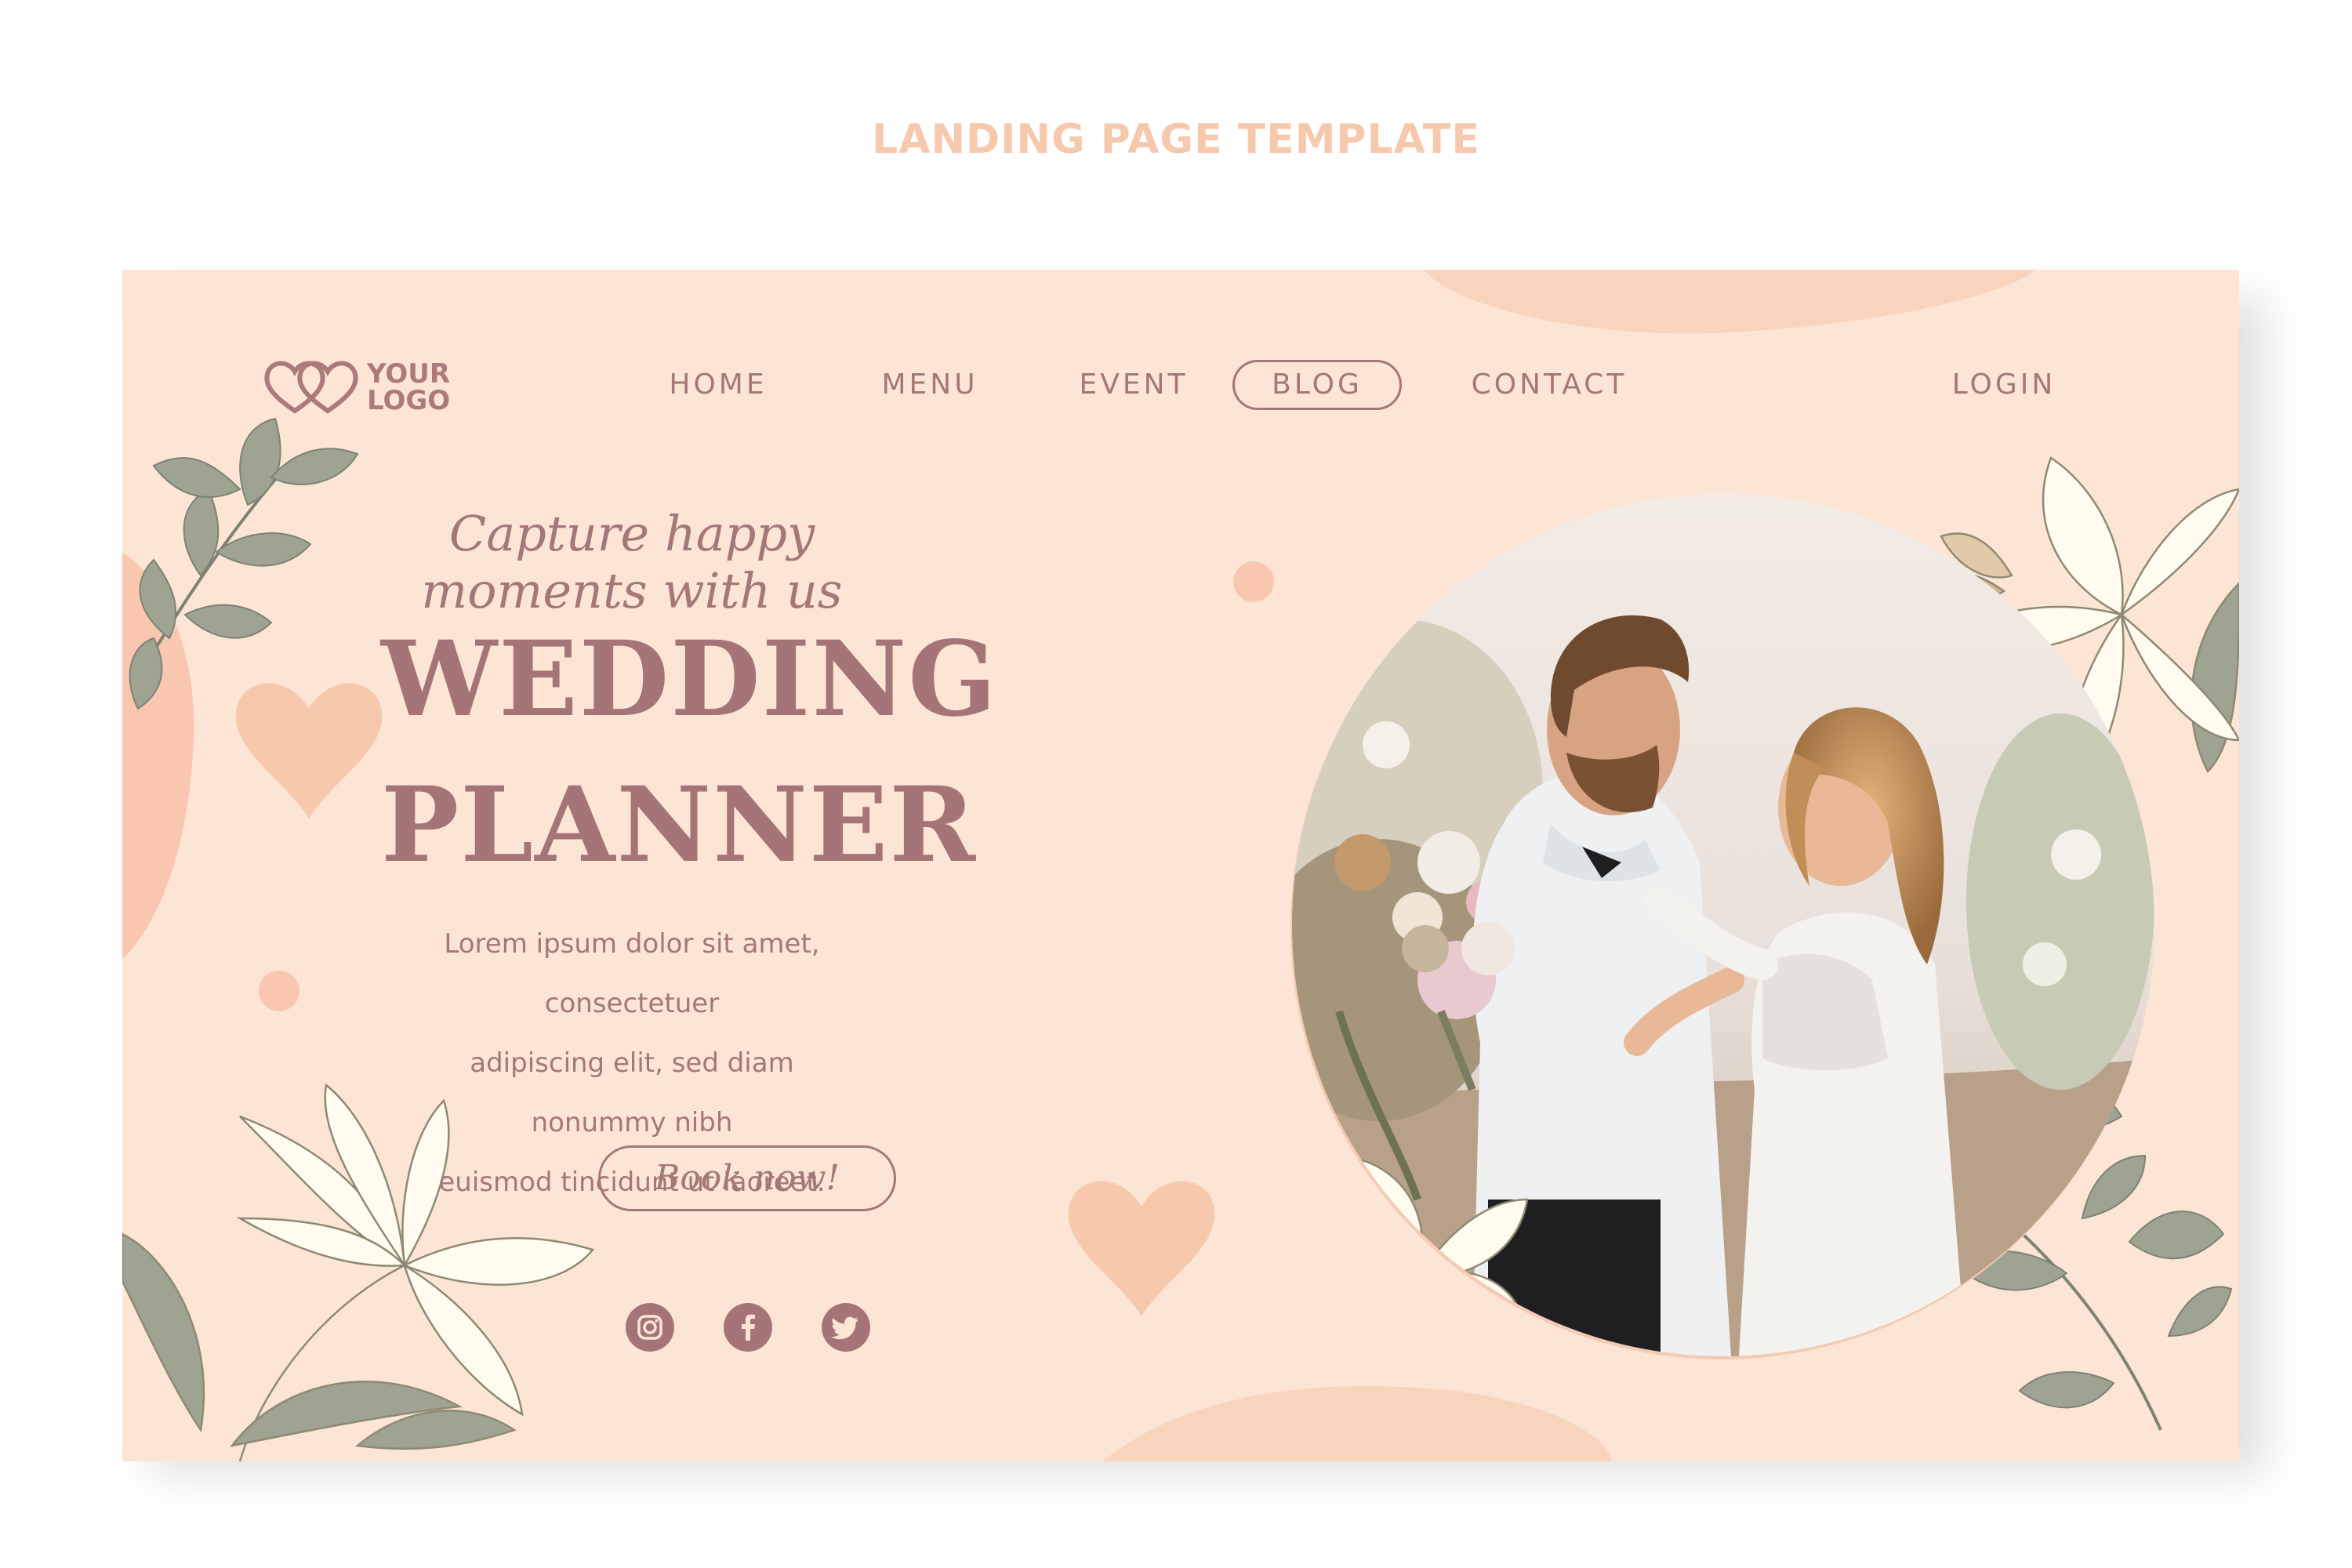 This screenshot has width=2352, height=1568. What do you see at coordinates (846, 1327) in the screenshot?
I see `twitter-icon` at bounding box center [846, 1327].